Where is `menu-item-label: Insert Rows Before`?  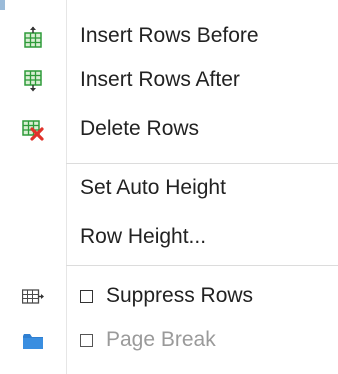
menu-item-label: Insert Rows Before is located at coordinates (169, 35).